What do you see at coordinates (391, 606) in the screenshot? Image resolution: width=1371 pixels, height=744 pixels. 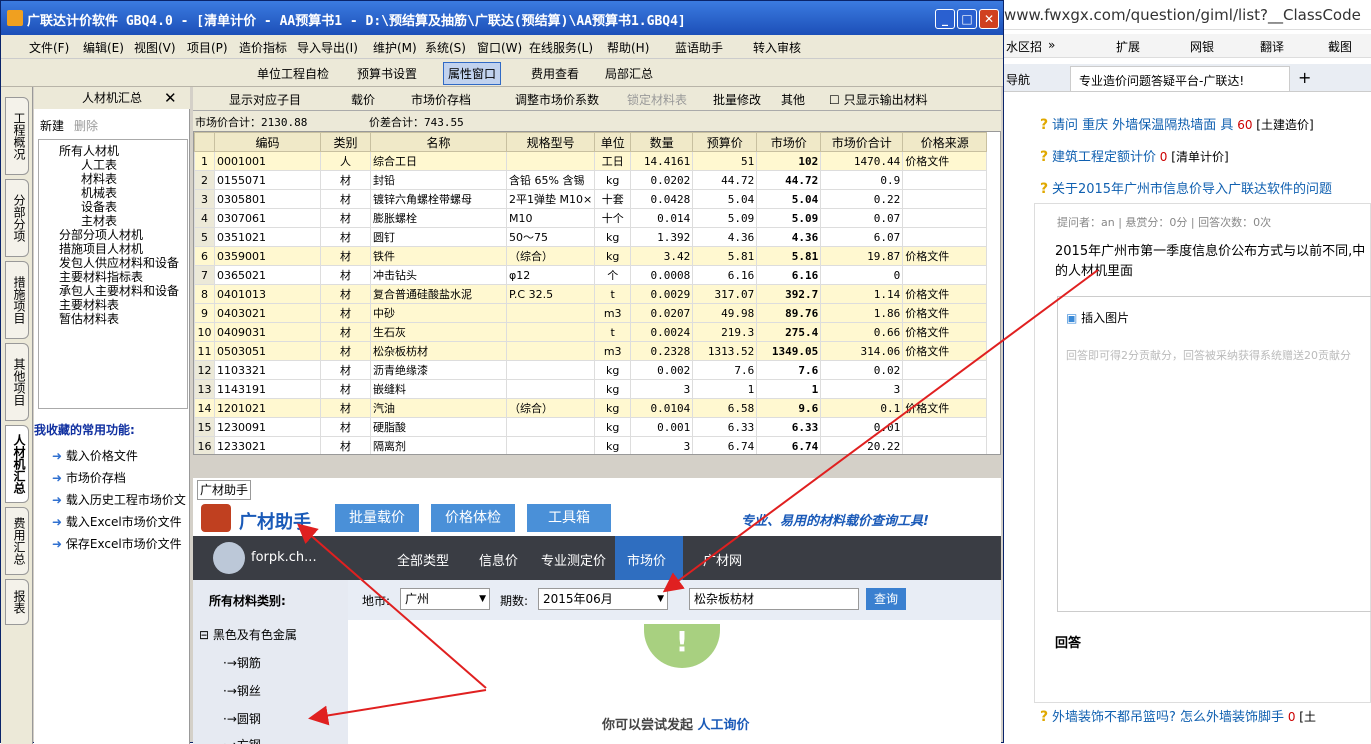 I see `arrow-to-logo` at bounding box center [391, 606].